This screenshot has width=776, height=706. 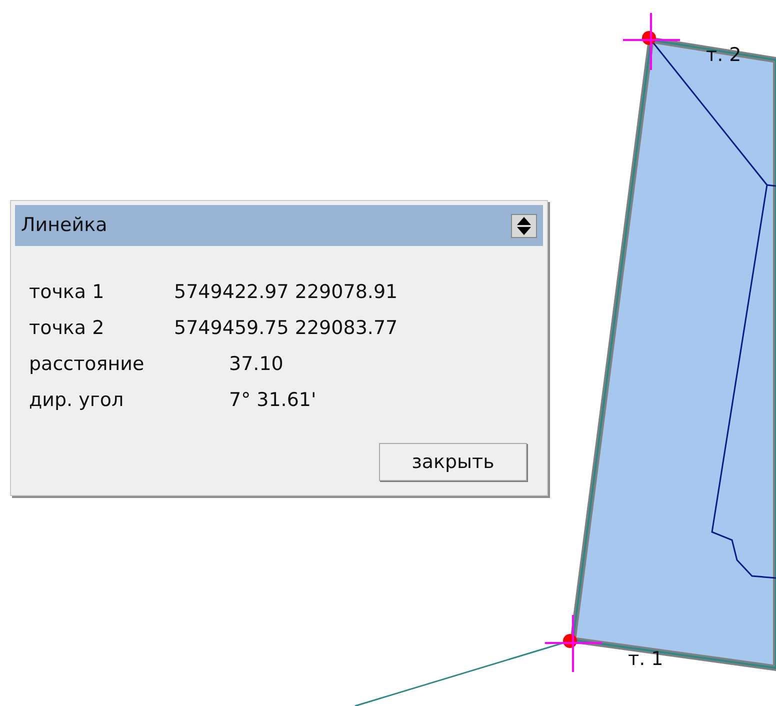 I want to click on up-down-icon, so click(x=524, y=225).